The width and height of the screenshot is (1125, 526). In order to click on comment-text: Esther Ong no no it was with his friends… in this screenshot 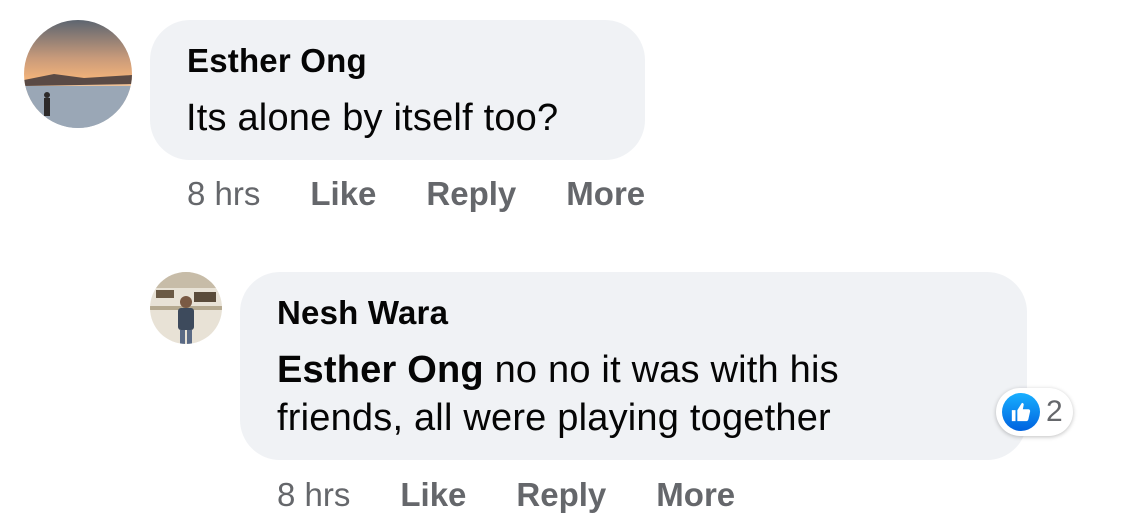, I will do `click(622, 394)`.